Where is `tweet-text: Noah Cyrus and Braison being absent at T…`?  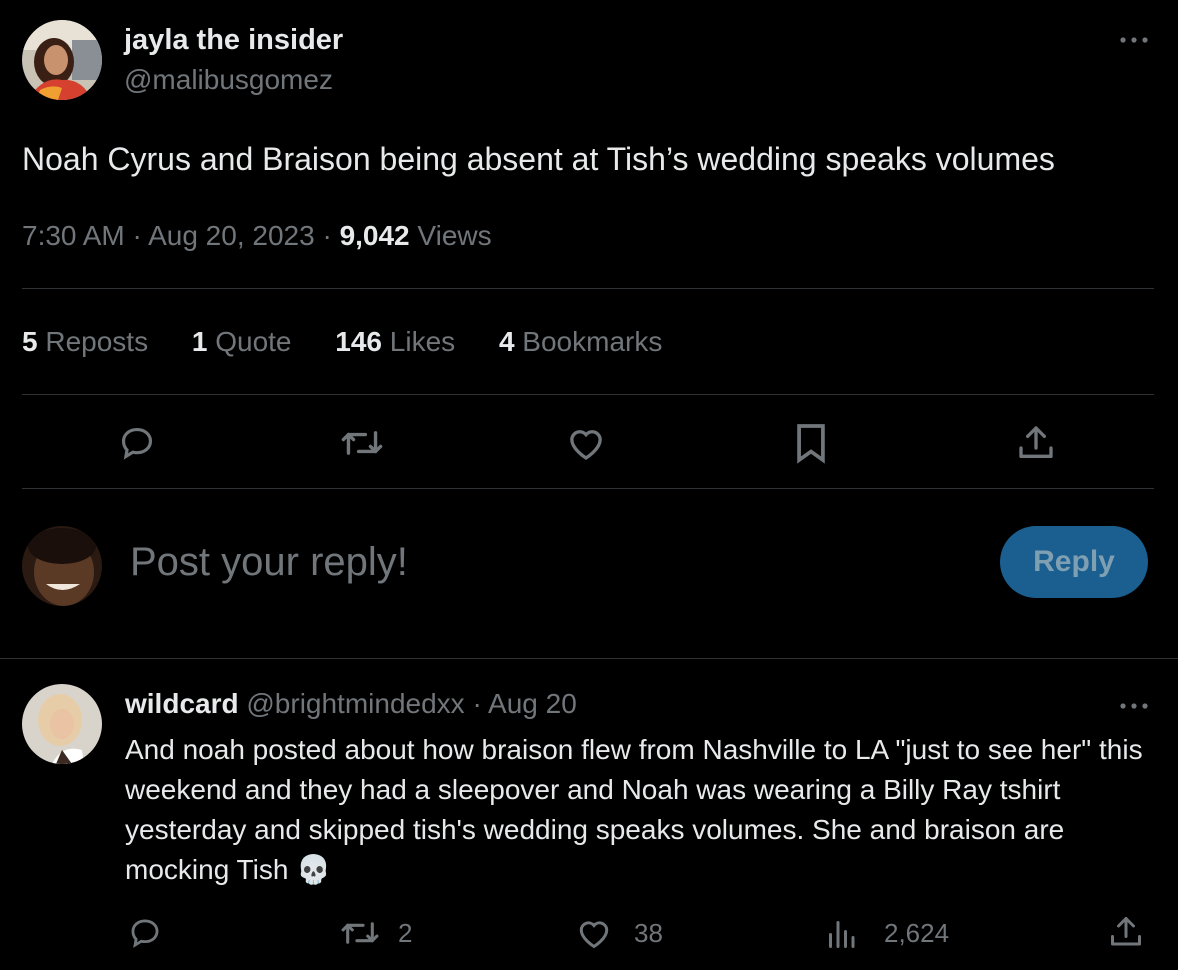 tweet-text: Noah Cyrus and Braison being absent at T… is located at coordinates (538, 159).